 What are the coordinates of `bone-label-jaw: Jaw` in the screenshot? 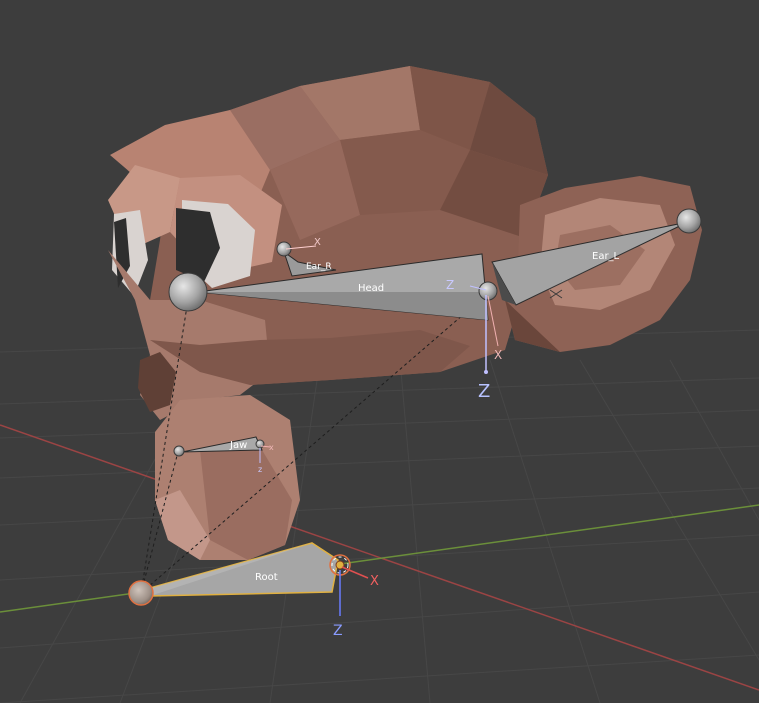 It's located at (238, 445).